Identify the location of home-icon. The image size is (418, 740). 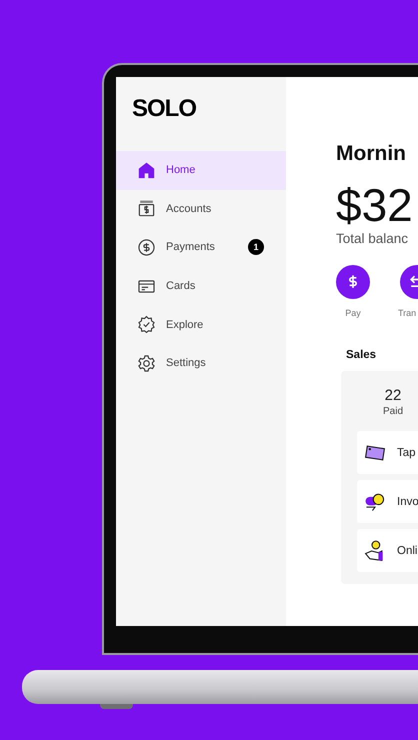
(146, 170).